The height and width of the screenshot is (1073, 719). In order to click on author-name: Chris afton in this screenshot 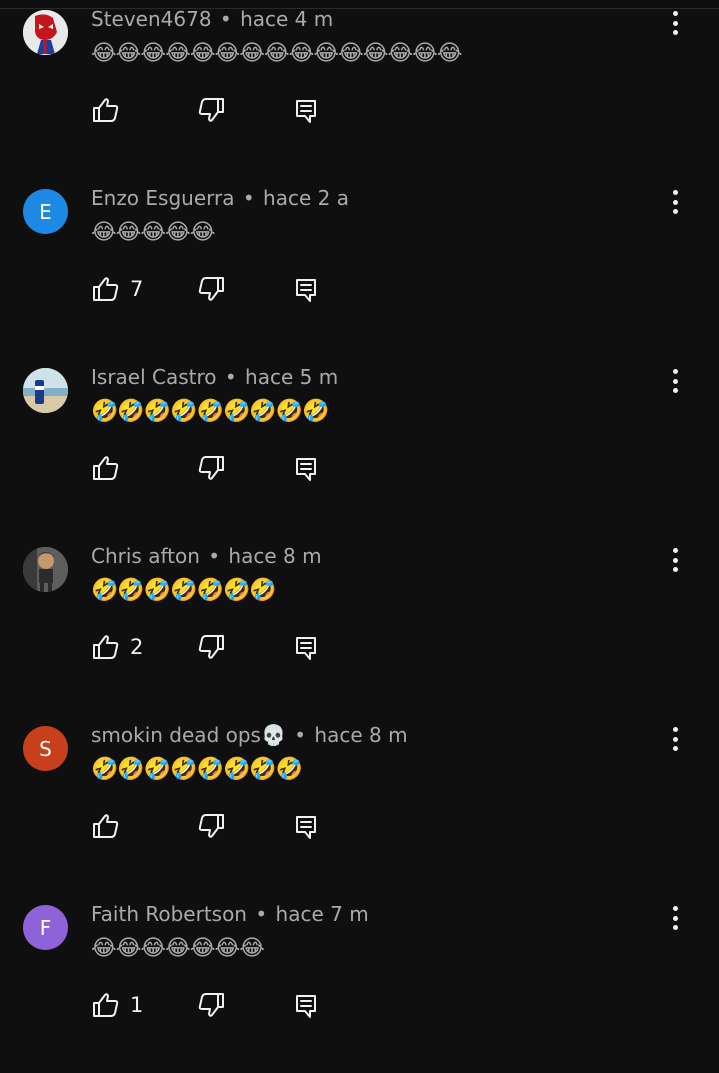, I will do `click(145, 556)`.